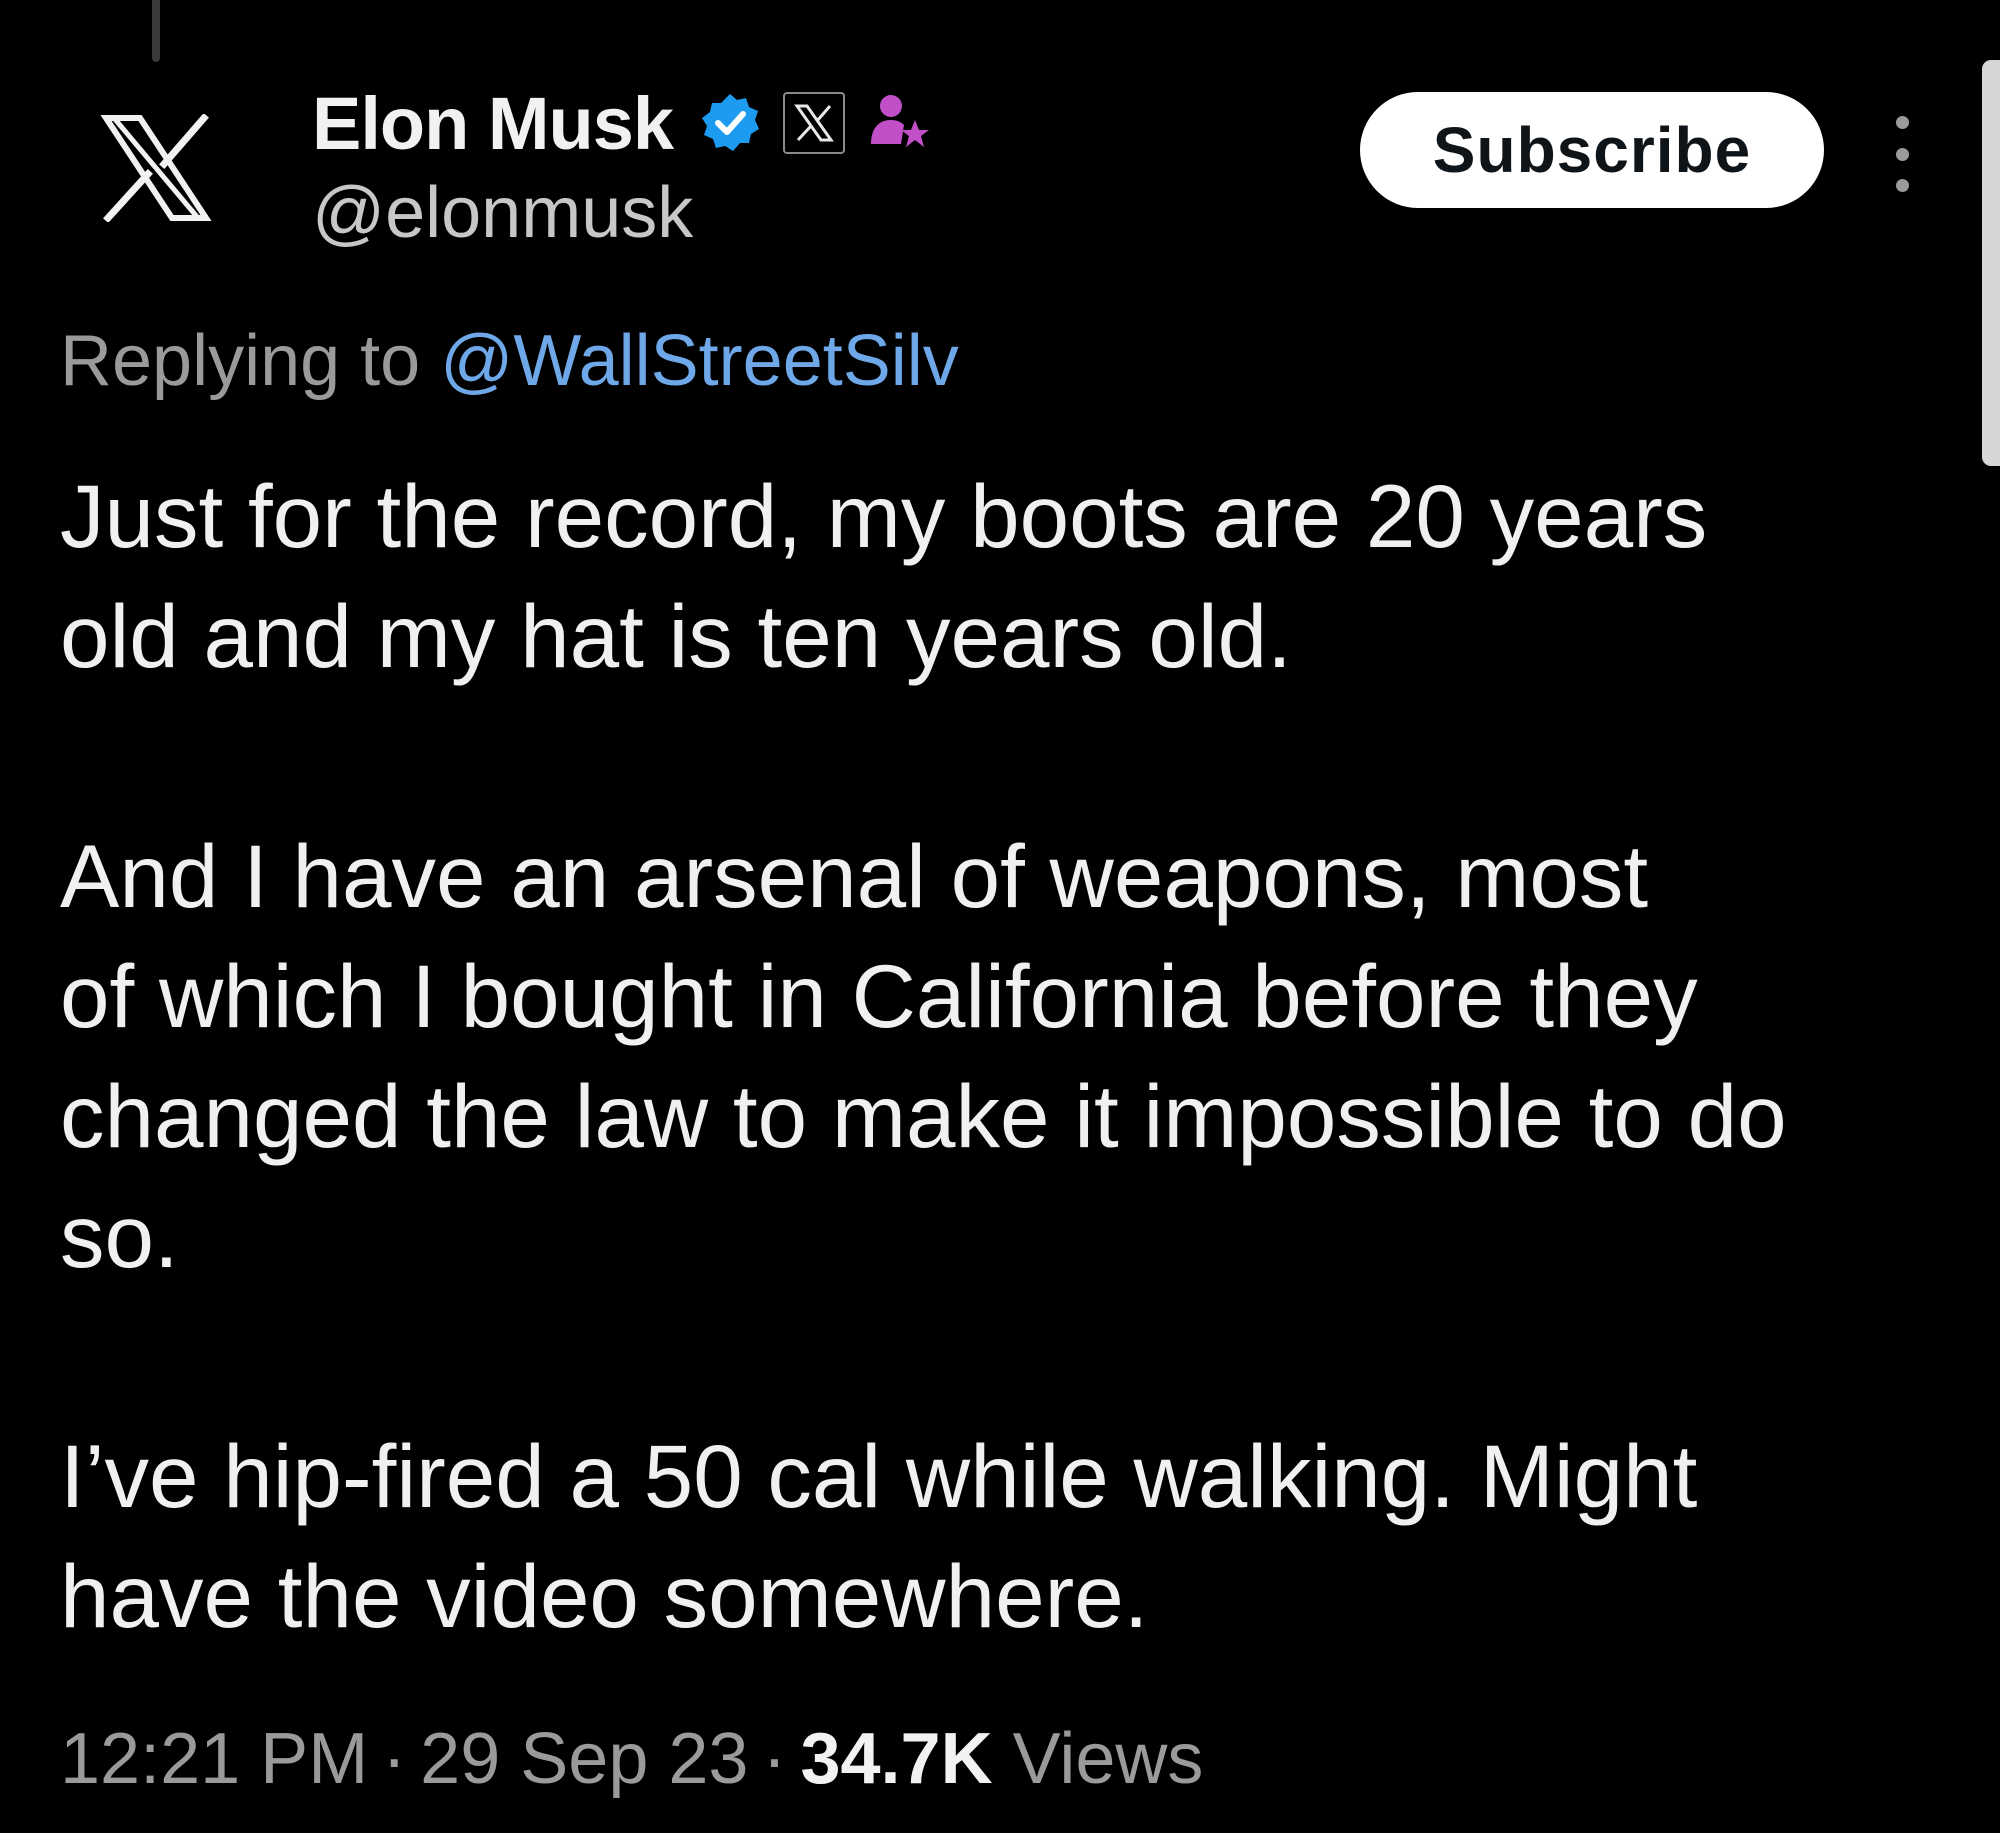 This screenshot has height=1833, width=2000. Describe the element at coordinates (214, 1759) in the screenshot. I see `tweet-time: 12:21 PM` at that location.